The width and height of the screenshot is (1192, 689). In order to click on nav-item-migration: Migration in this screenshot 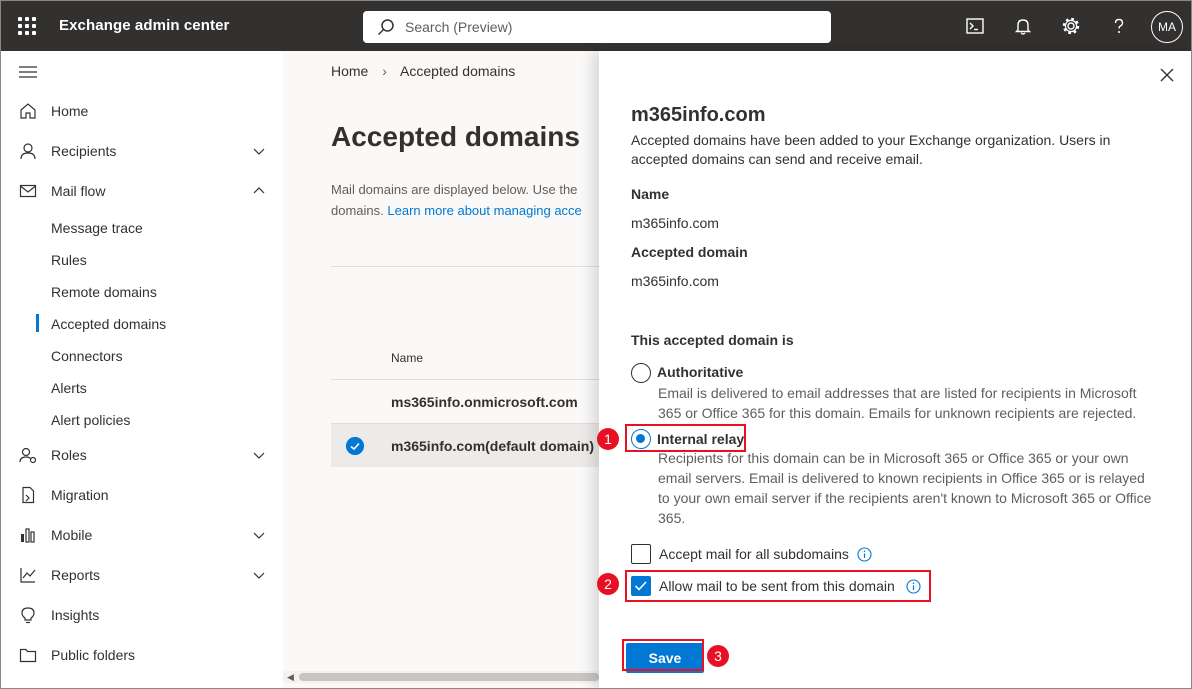, I will do `click(142, 495)`.